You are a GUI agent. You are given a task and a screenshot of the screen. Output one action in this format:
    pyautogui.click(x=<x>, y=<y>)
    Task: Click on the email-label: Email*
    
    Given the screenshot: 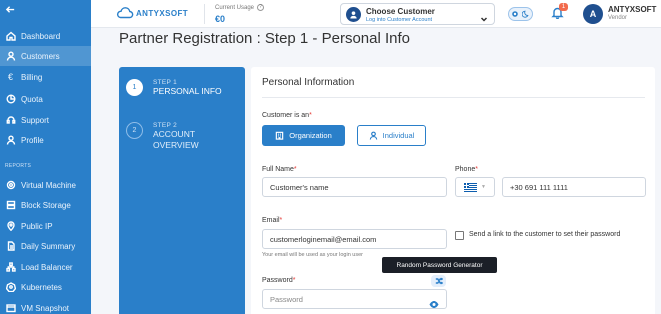 What is the action you would take?
    pyautogui.click(x=272, y=220)
    